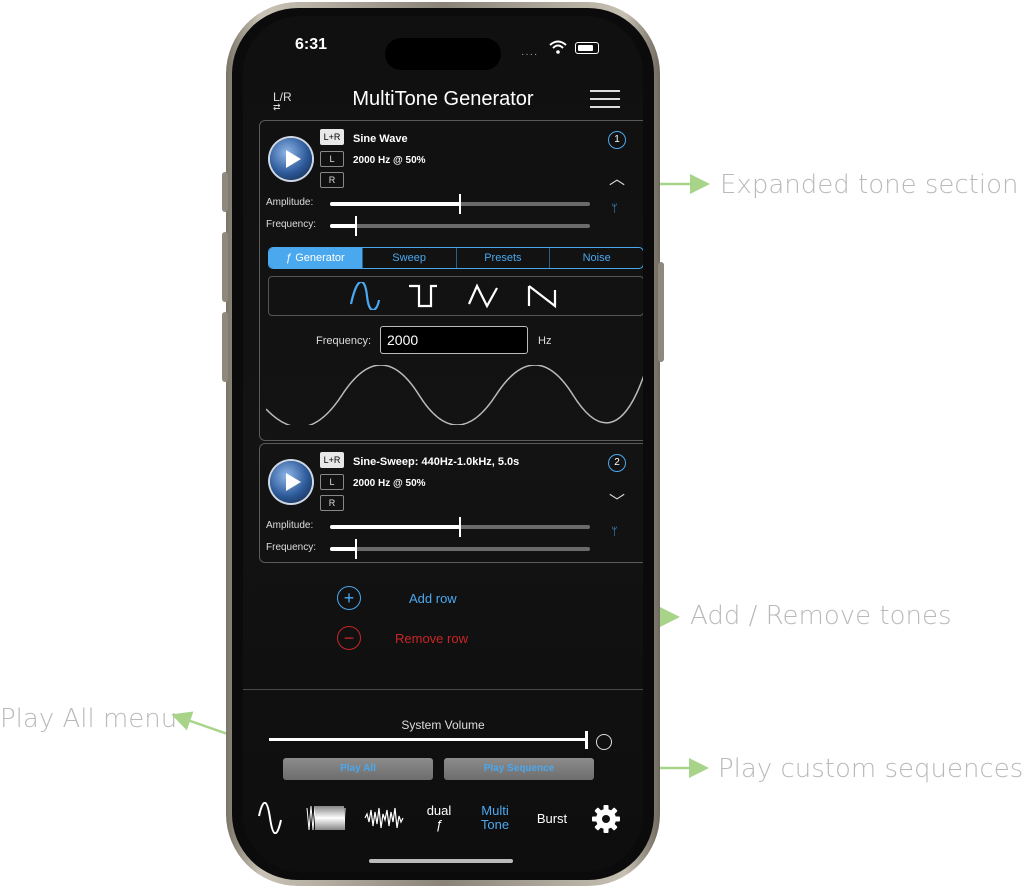 The width and height of the screenshot is (1024, 890). I want to click on sawtooth-icon, so click(543, 296).